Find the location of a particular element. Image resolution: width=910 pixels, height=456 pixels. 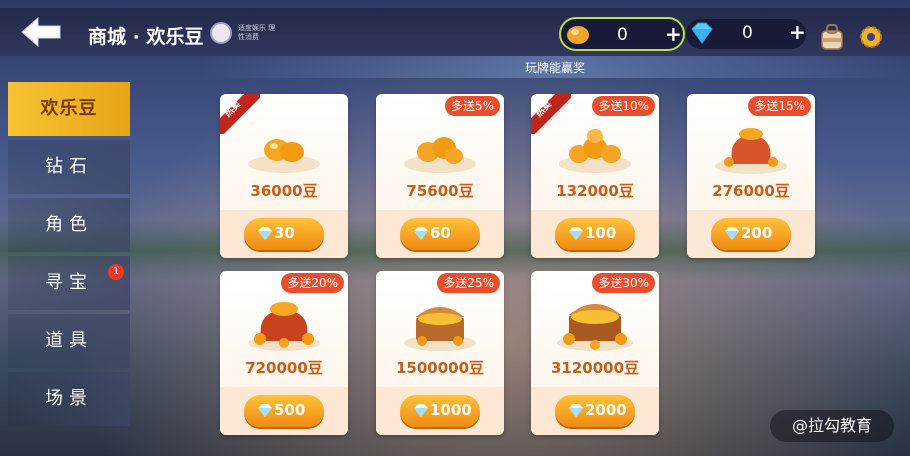

product-card: 1500000豆 1000 多送25% is located at coordinates (440, 353).